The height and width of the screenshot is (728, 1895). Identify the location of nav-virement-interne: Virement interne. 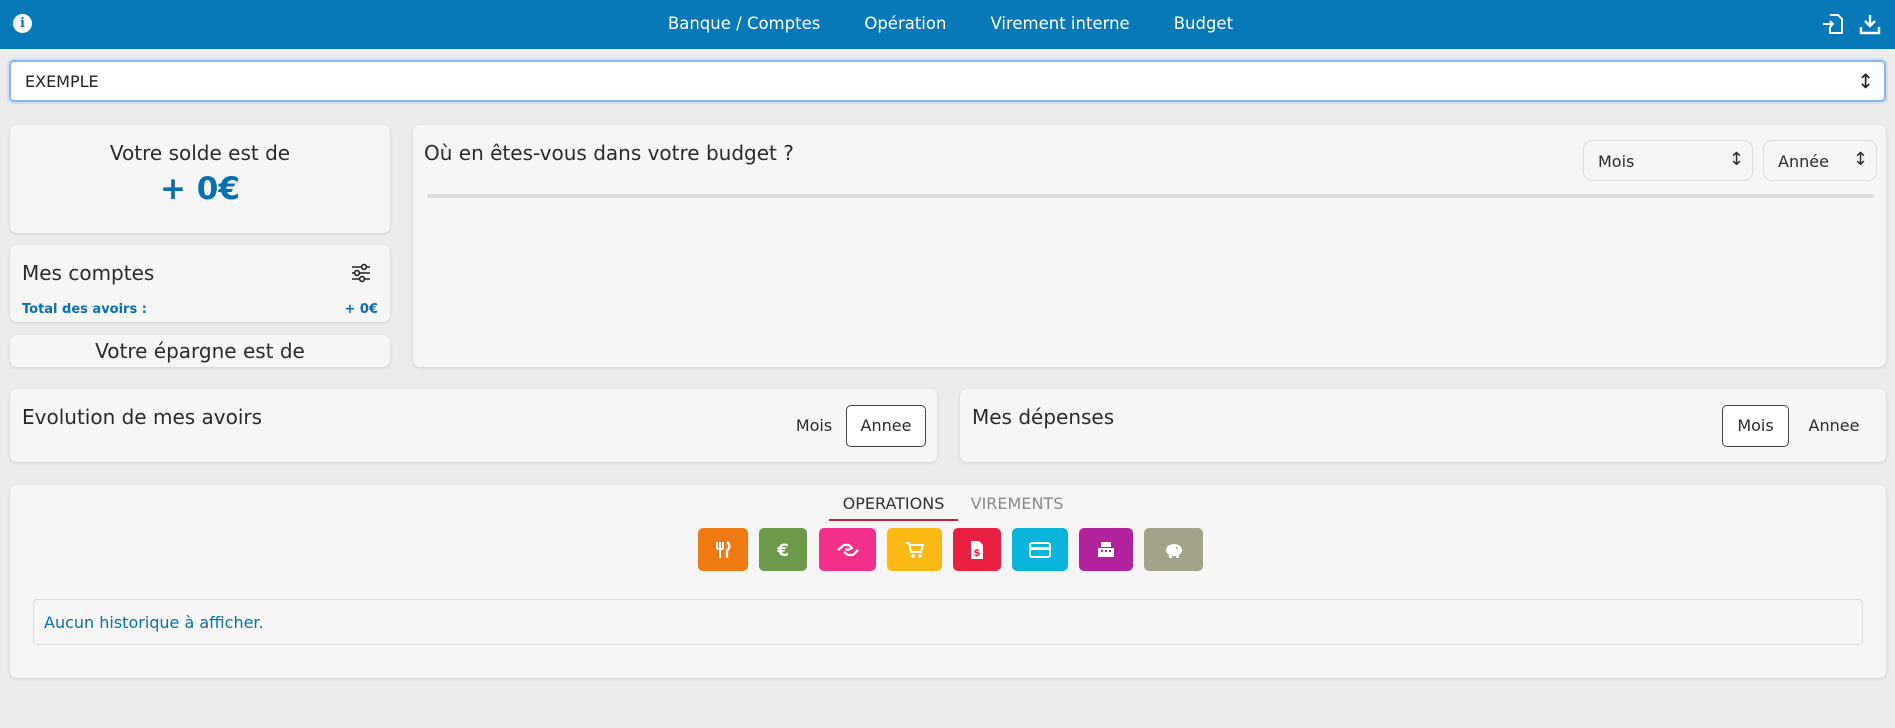
(1059, 24).